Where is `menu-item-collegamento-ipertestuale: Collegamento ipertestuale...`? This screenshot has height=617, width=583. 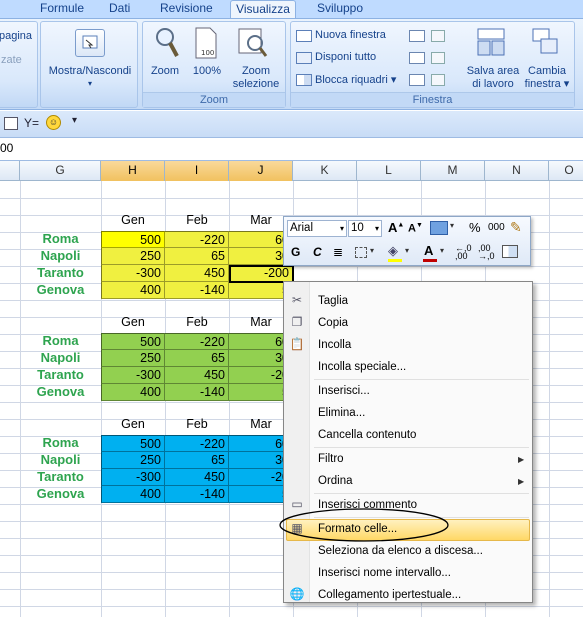
menu-item-collegamento-ipertestuale: Collegamento ipertestuale... is located at coordinates (389, 595).